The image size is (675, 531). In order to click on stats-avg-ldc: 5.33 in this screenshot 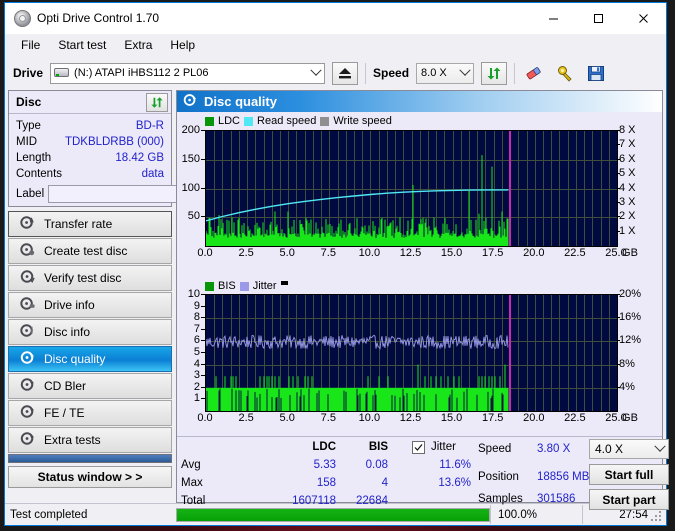, I will do `click(324, 465)`.